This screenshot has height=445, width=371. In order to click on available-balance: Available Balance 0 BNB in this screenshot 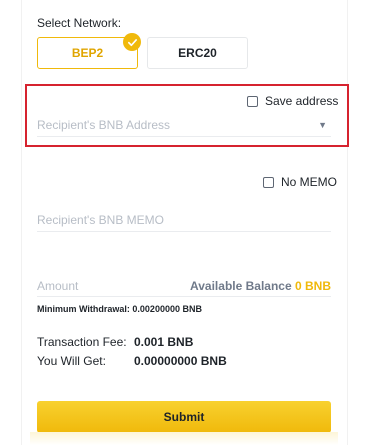, I will do `click(260, 286)`.